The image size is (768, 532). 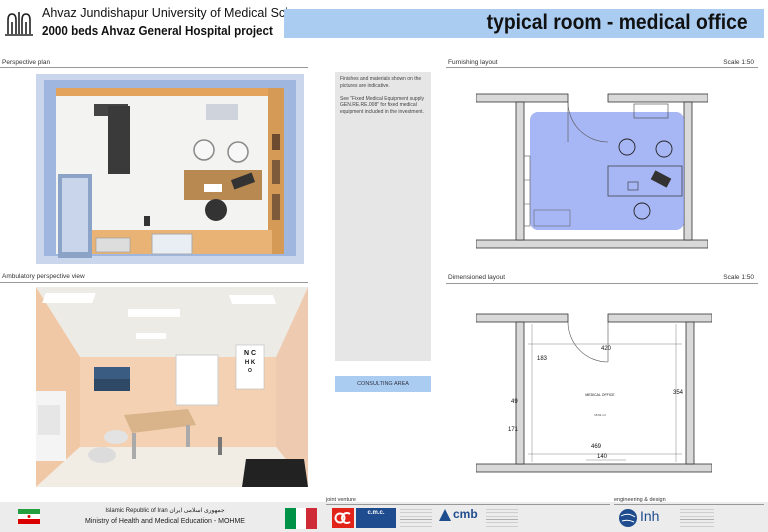 I want to click on perspective-plan-render, so click(x=170, y=169).